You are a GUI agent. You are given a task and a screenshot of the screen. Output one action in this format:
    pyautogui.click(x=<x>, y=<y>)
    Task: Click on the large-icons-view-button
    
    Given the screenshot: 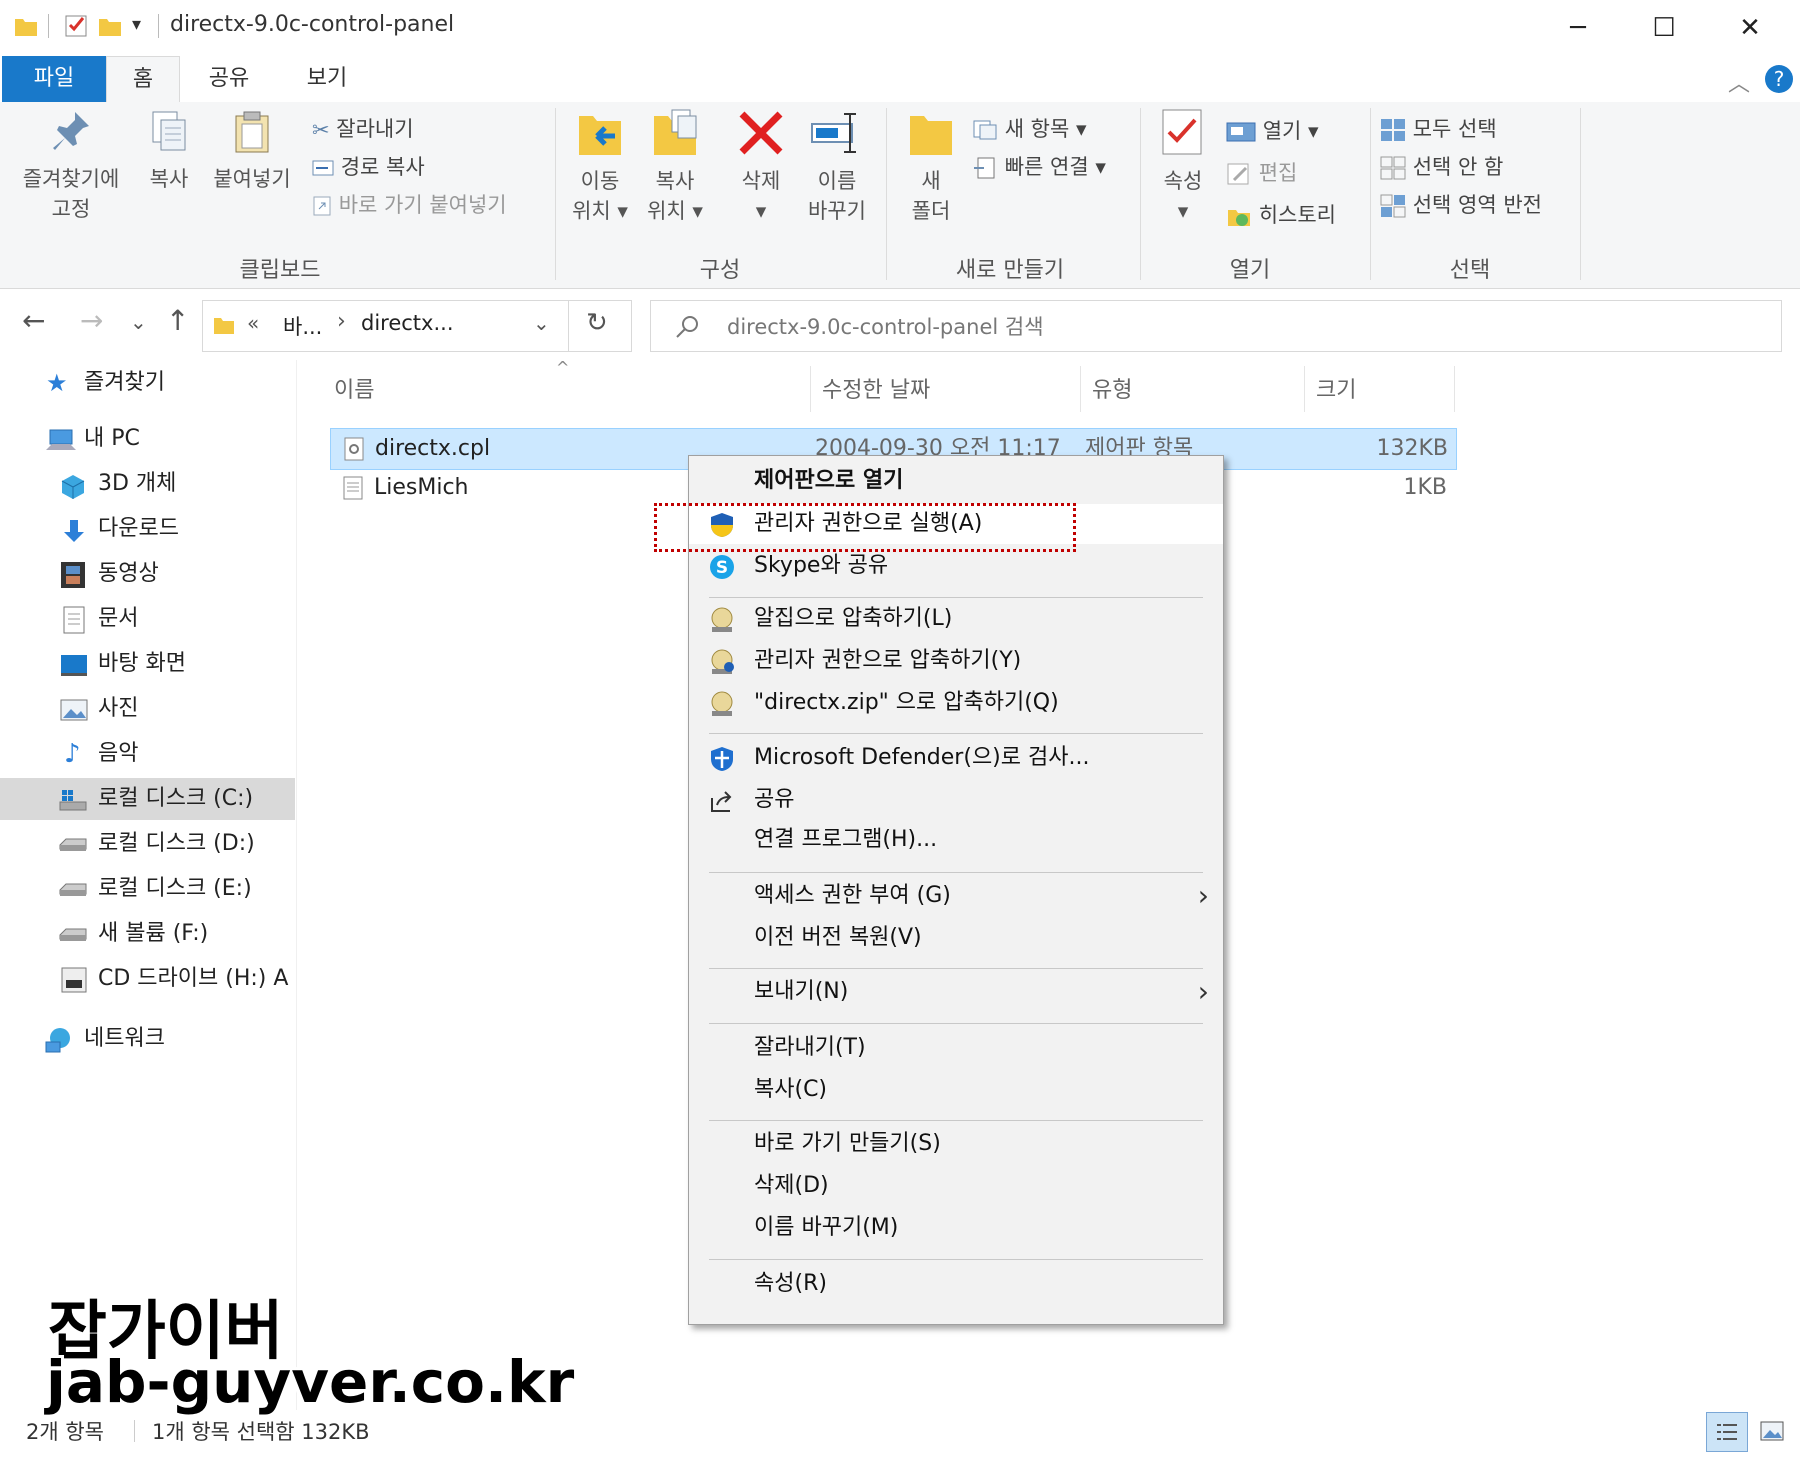 What is the action you would take?
    pyautogui.click(x=1772, y=1431)
    